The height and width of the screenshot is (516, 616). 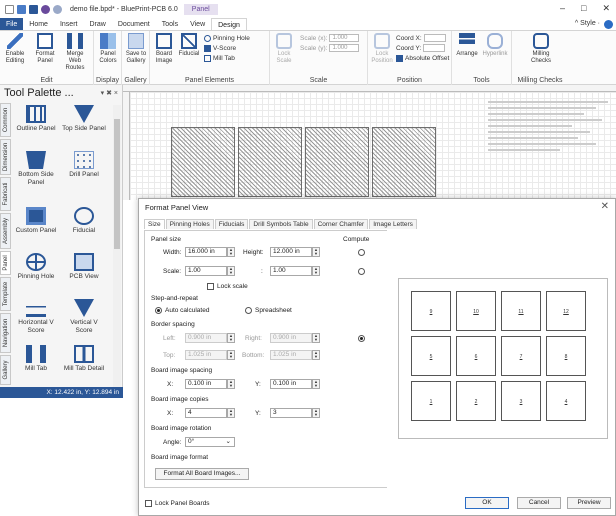 What do you see at coordinates (36, 317) in the screenshot?
I see `tool-horizontal-v-score: Horizontal V Score` at bounding box center [36, 317].